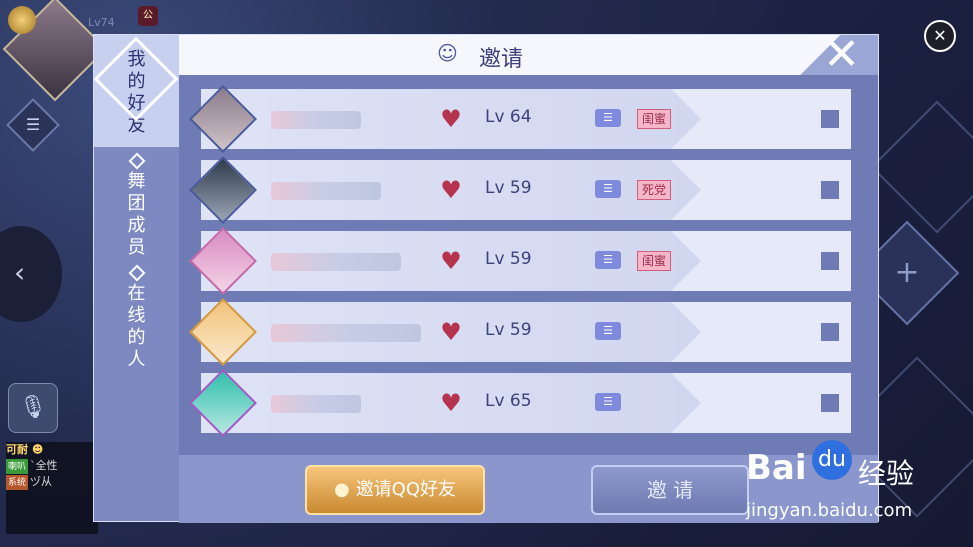 The width and height of the screenshot is (973, 547). I want to click on dialog-close-button: ✕, so click(833, 54).